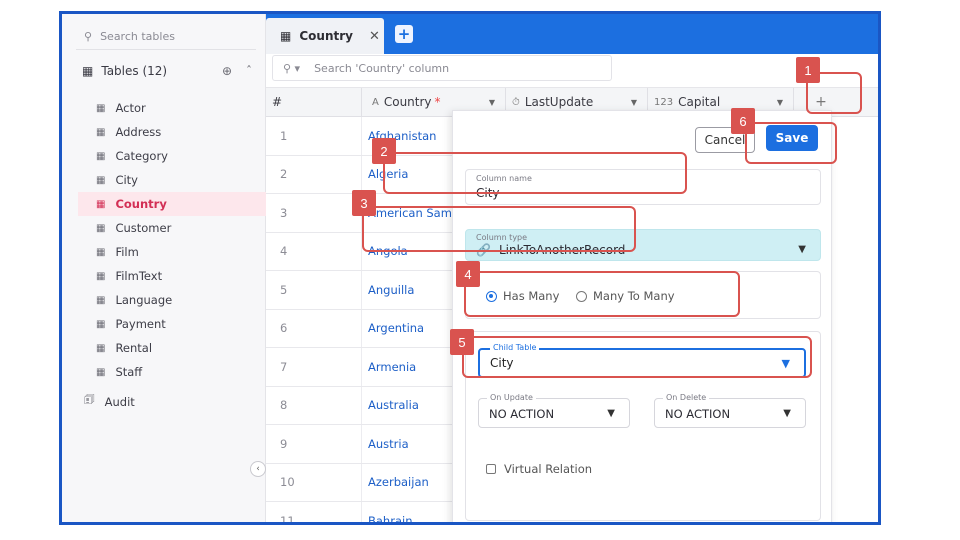 The height and width of the screenshot is (540, 960). I want to click on table-row: 11 Bahrain, so click(361, 512).